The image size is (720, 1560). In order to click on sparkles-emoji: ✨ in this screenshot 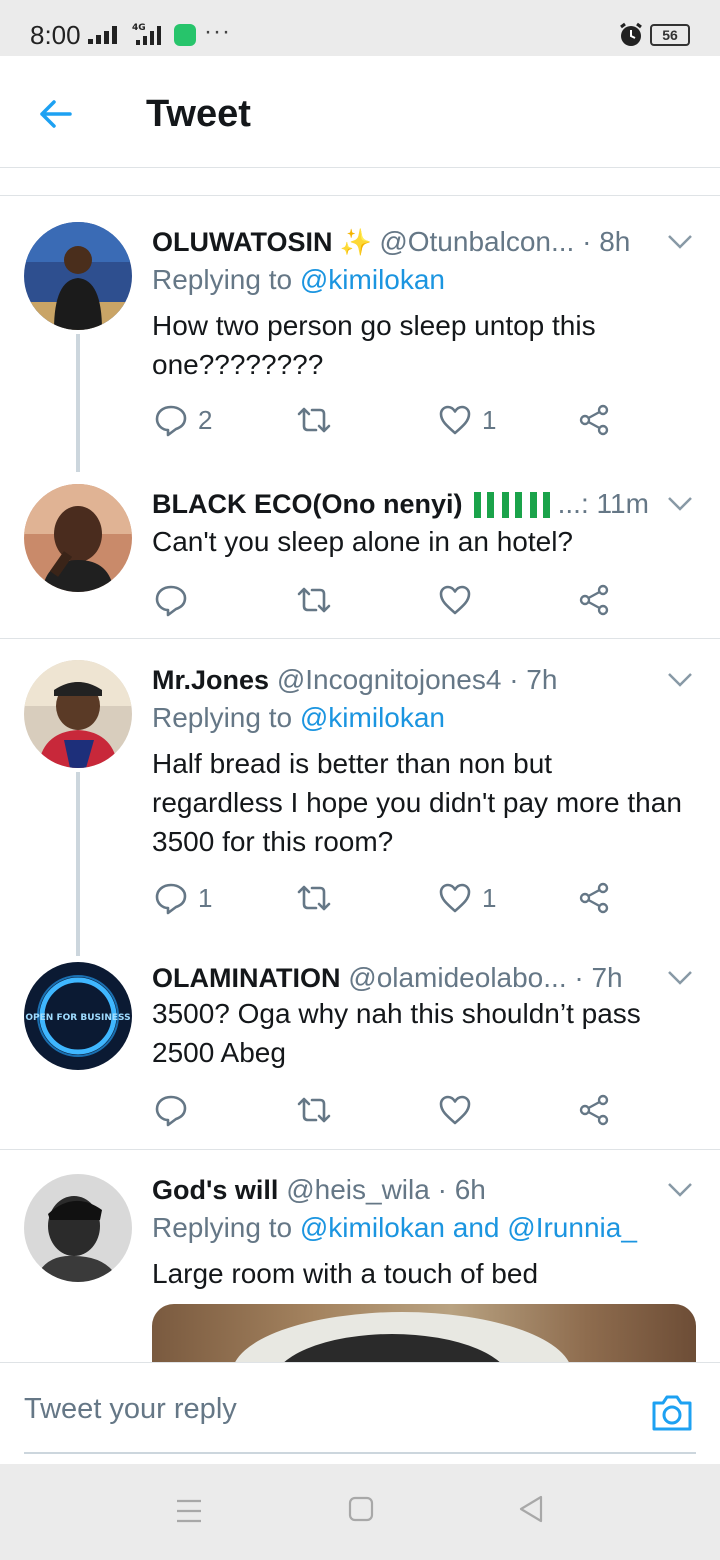, I will do `click(356, 242)`.